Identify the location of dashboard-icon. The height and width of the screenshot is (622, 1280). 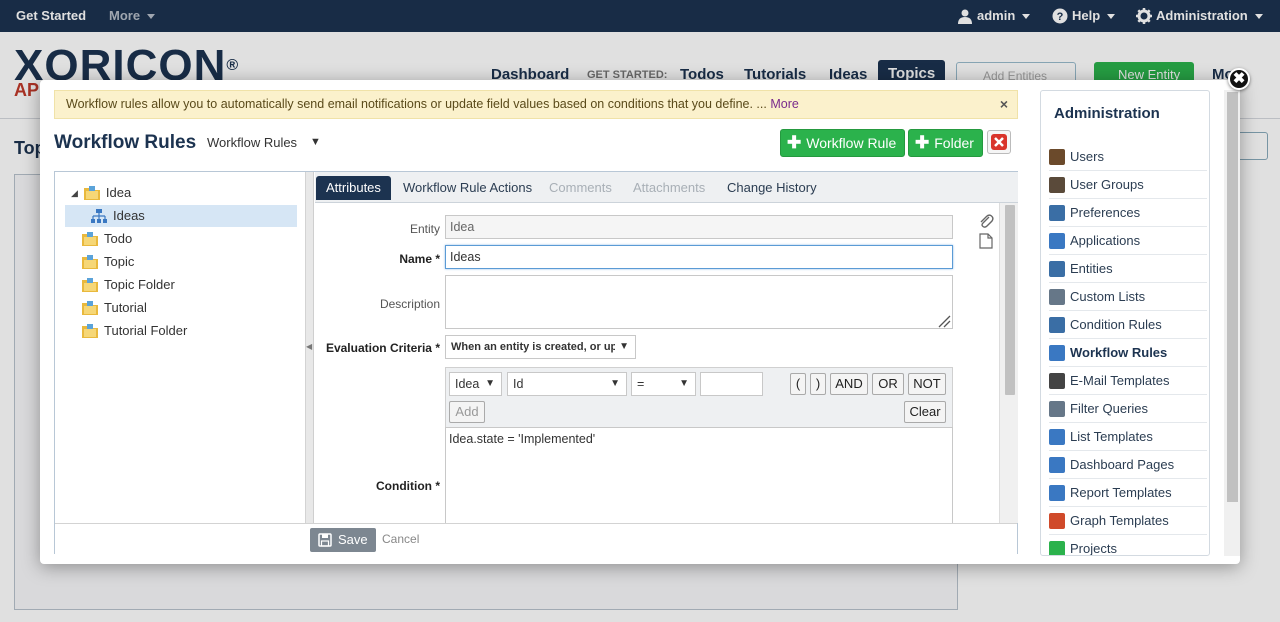
(1057, 464).